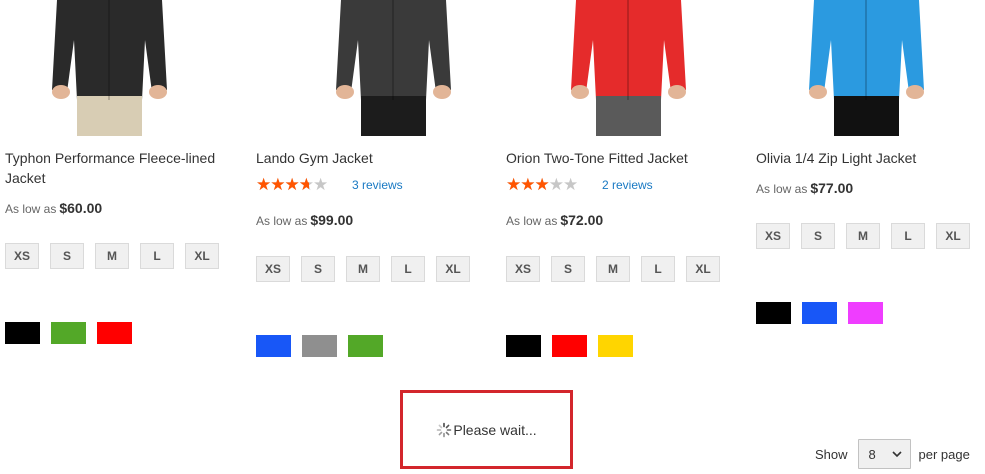  I want to click on show-label: Show, so click(831, 454).